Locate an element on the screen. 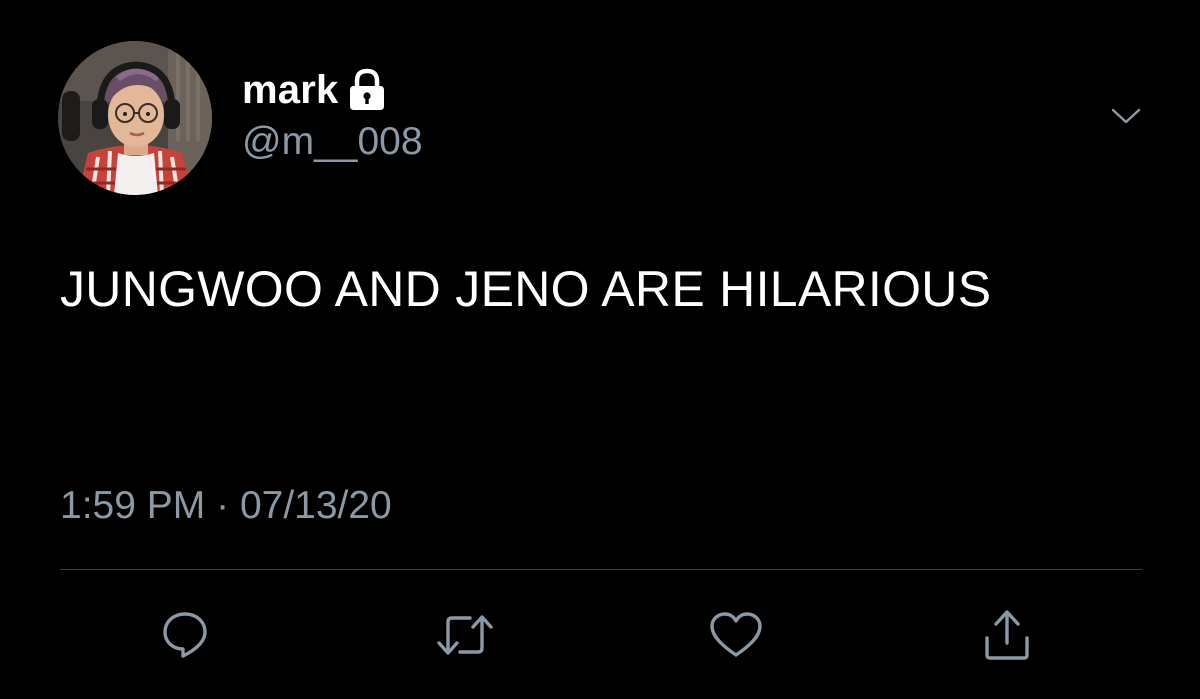 Image resolution: width=1200 pixels, height=699 pixels. retweet-button is located at coordinates (465, 635).